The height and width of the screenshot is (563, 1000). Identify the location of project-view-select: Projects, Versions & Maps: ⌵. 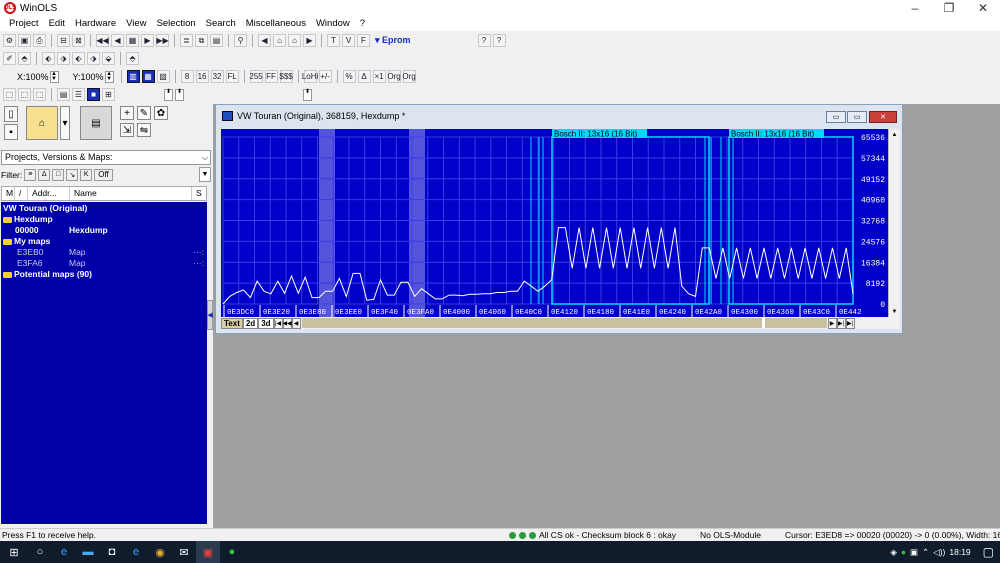
(106, 157).